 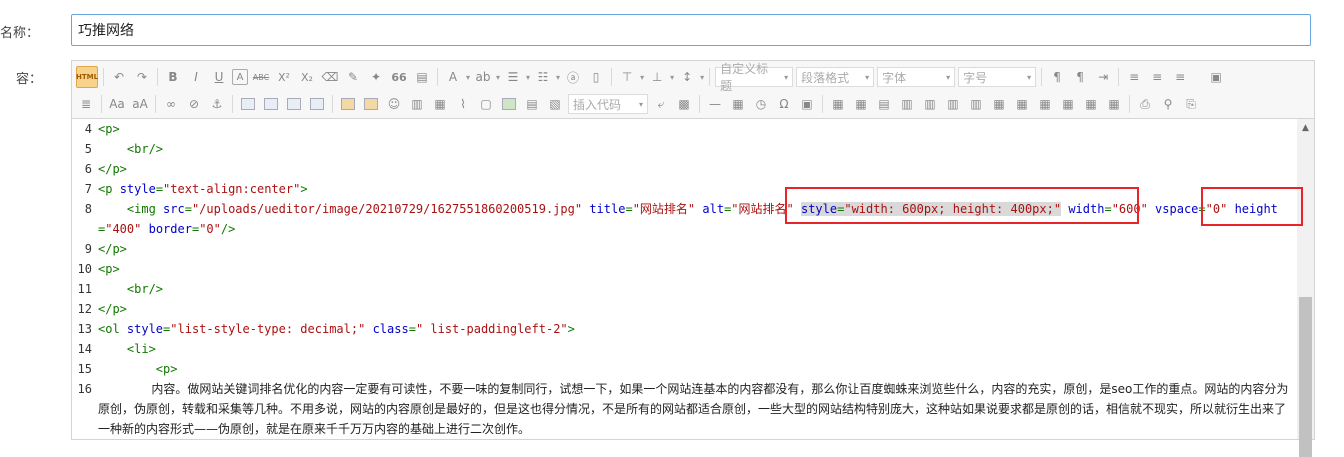 What do you see at coordinates (715, 104) in the screenshot?
I see `horizontal-rule-icon: —` at bounding box center [715, 104].